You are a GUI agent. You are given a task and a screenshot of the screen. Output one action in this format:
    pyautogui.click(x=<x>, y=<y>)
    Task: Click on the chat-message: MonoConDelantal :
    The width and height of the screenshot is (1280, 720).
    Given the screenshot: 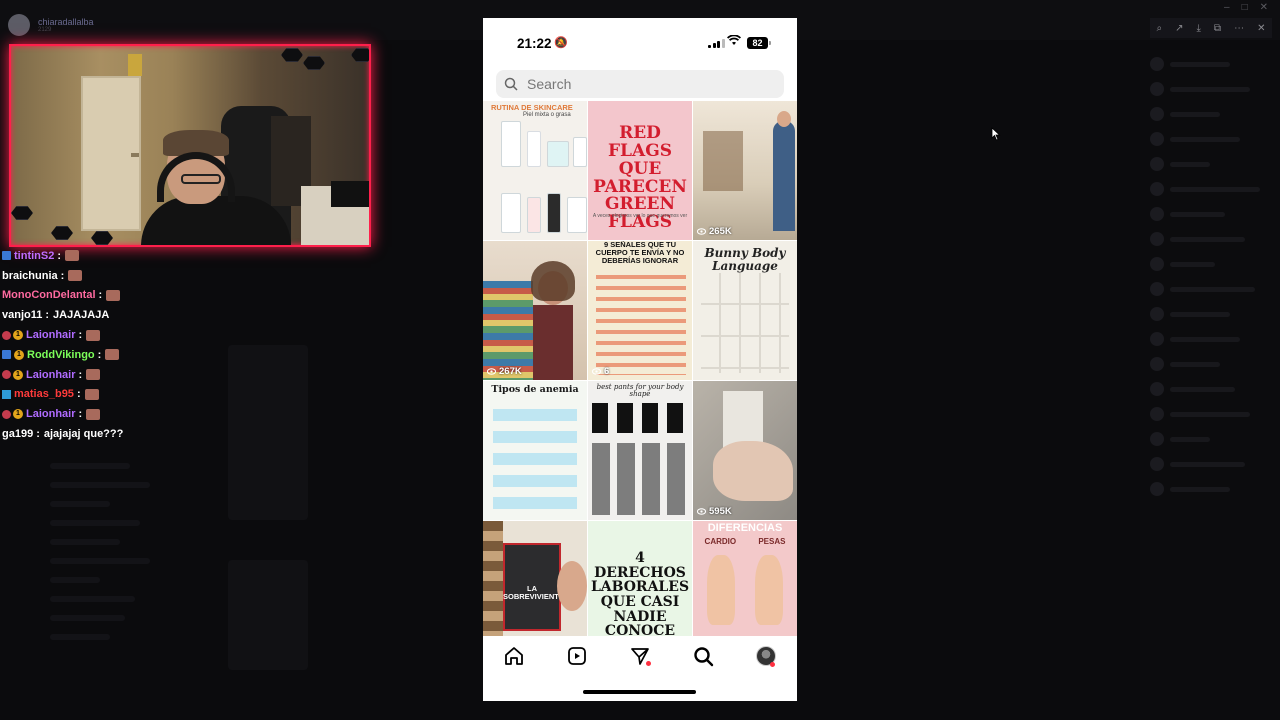 What is the action you would take?
    pyautogui.click(x=102, y=296)
    